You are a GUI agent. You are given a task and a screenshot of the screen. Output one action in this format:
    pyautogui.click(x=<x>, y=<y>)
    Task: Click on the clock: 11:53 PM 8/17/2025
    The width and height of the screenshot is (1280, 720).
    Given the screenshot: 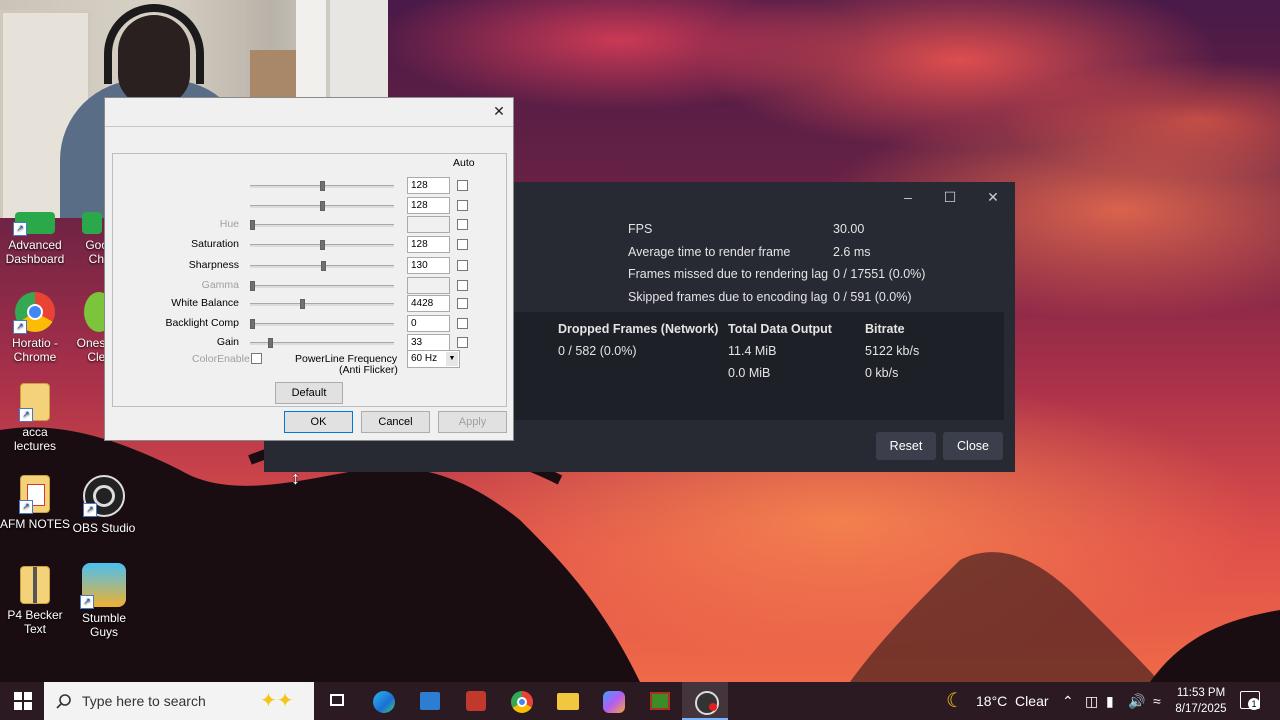 What is the action you would take?
    pyautogui.click(x=1201, y=701)
    